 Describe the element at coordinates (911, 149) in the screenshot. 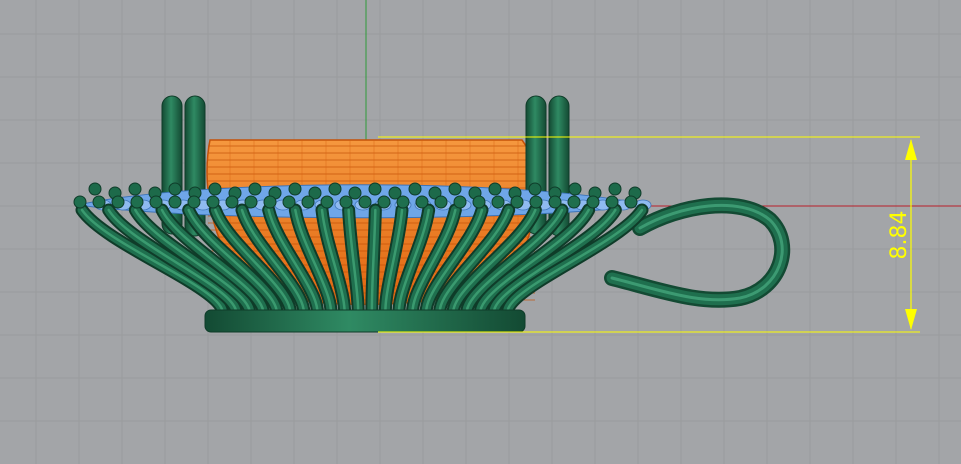

I see `dimension-arrow-top` at that location.